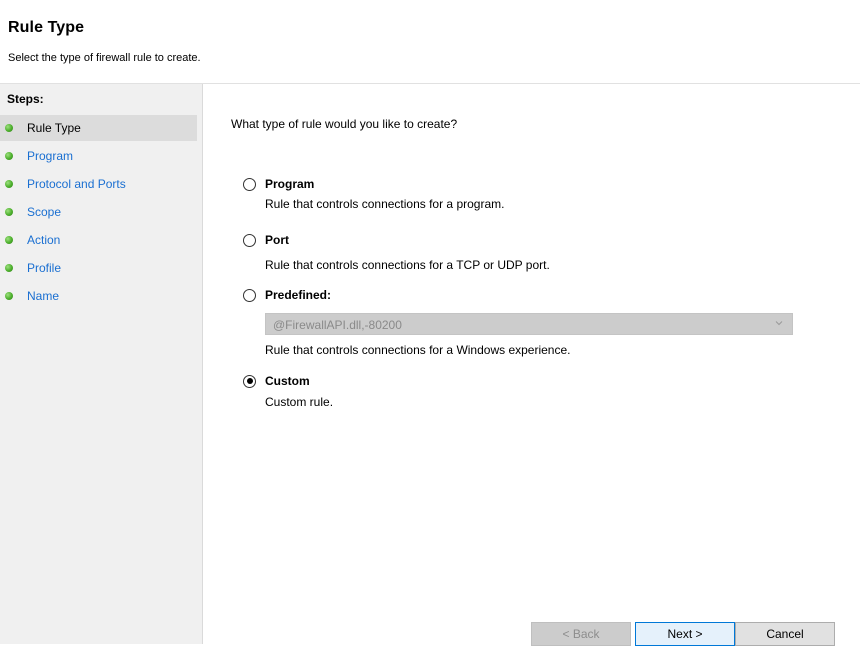 The width and height of the screenshot is (860, 646). Describe the element at coordinates (785, 634) in the screenshot. I see `cancel-button: Cancel` at that location.